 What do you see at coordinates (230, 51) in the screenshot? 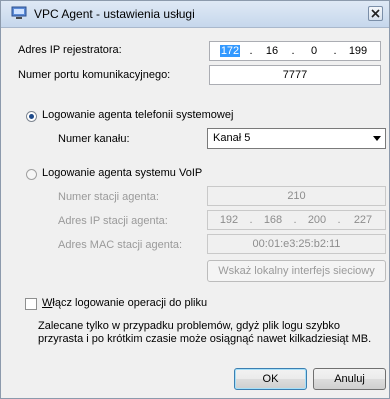
I see `recorder-ip-octet-1: 172` at bounding box center [230, 51].